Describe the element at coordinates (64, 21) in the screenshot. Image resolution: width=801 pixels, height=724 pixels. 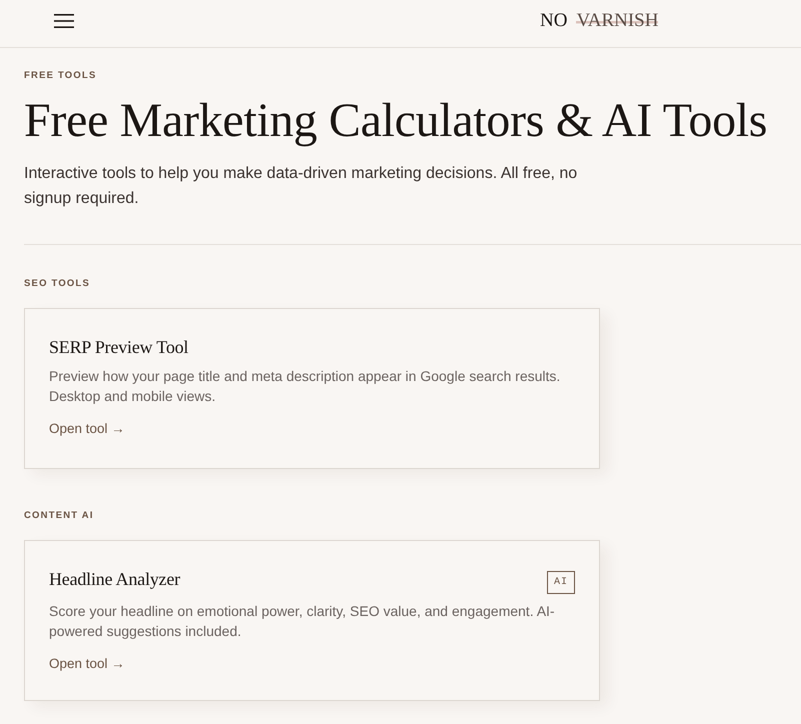
I see `menu-icon` at that location.